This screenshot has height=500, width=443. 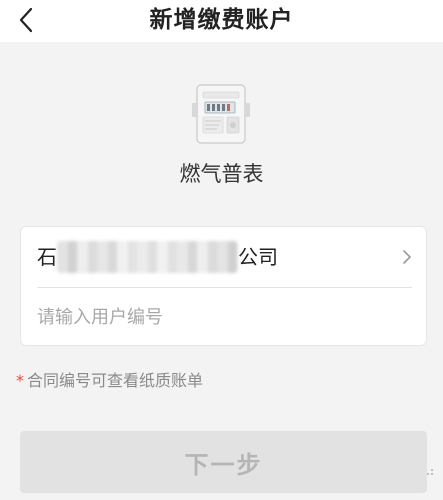 What do you see at coordinates (20, 380) in the screenshot?
I see `required-asterisk: *` at bounding box center [20, 380].